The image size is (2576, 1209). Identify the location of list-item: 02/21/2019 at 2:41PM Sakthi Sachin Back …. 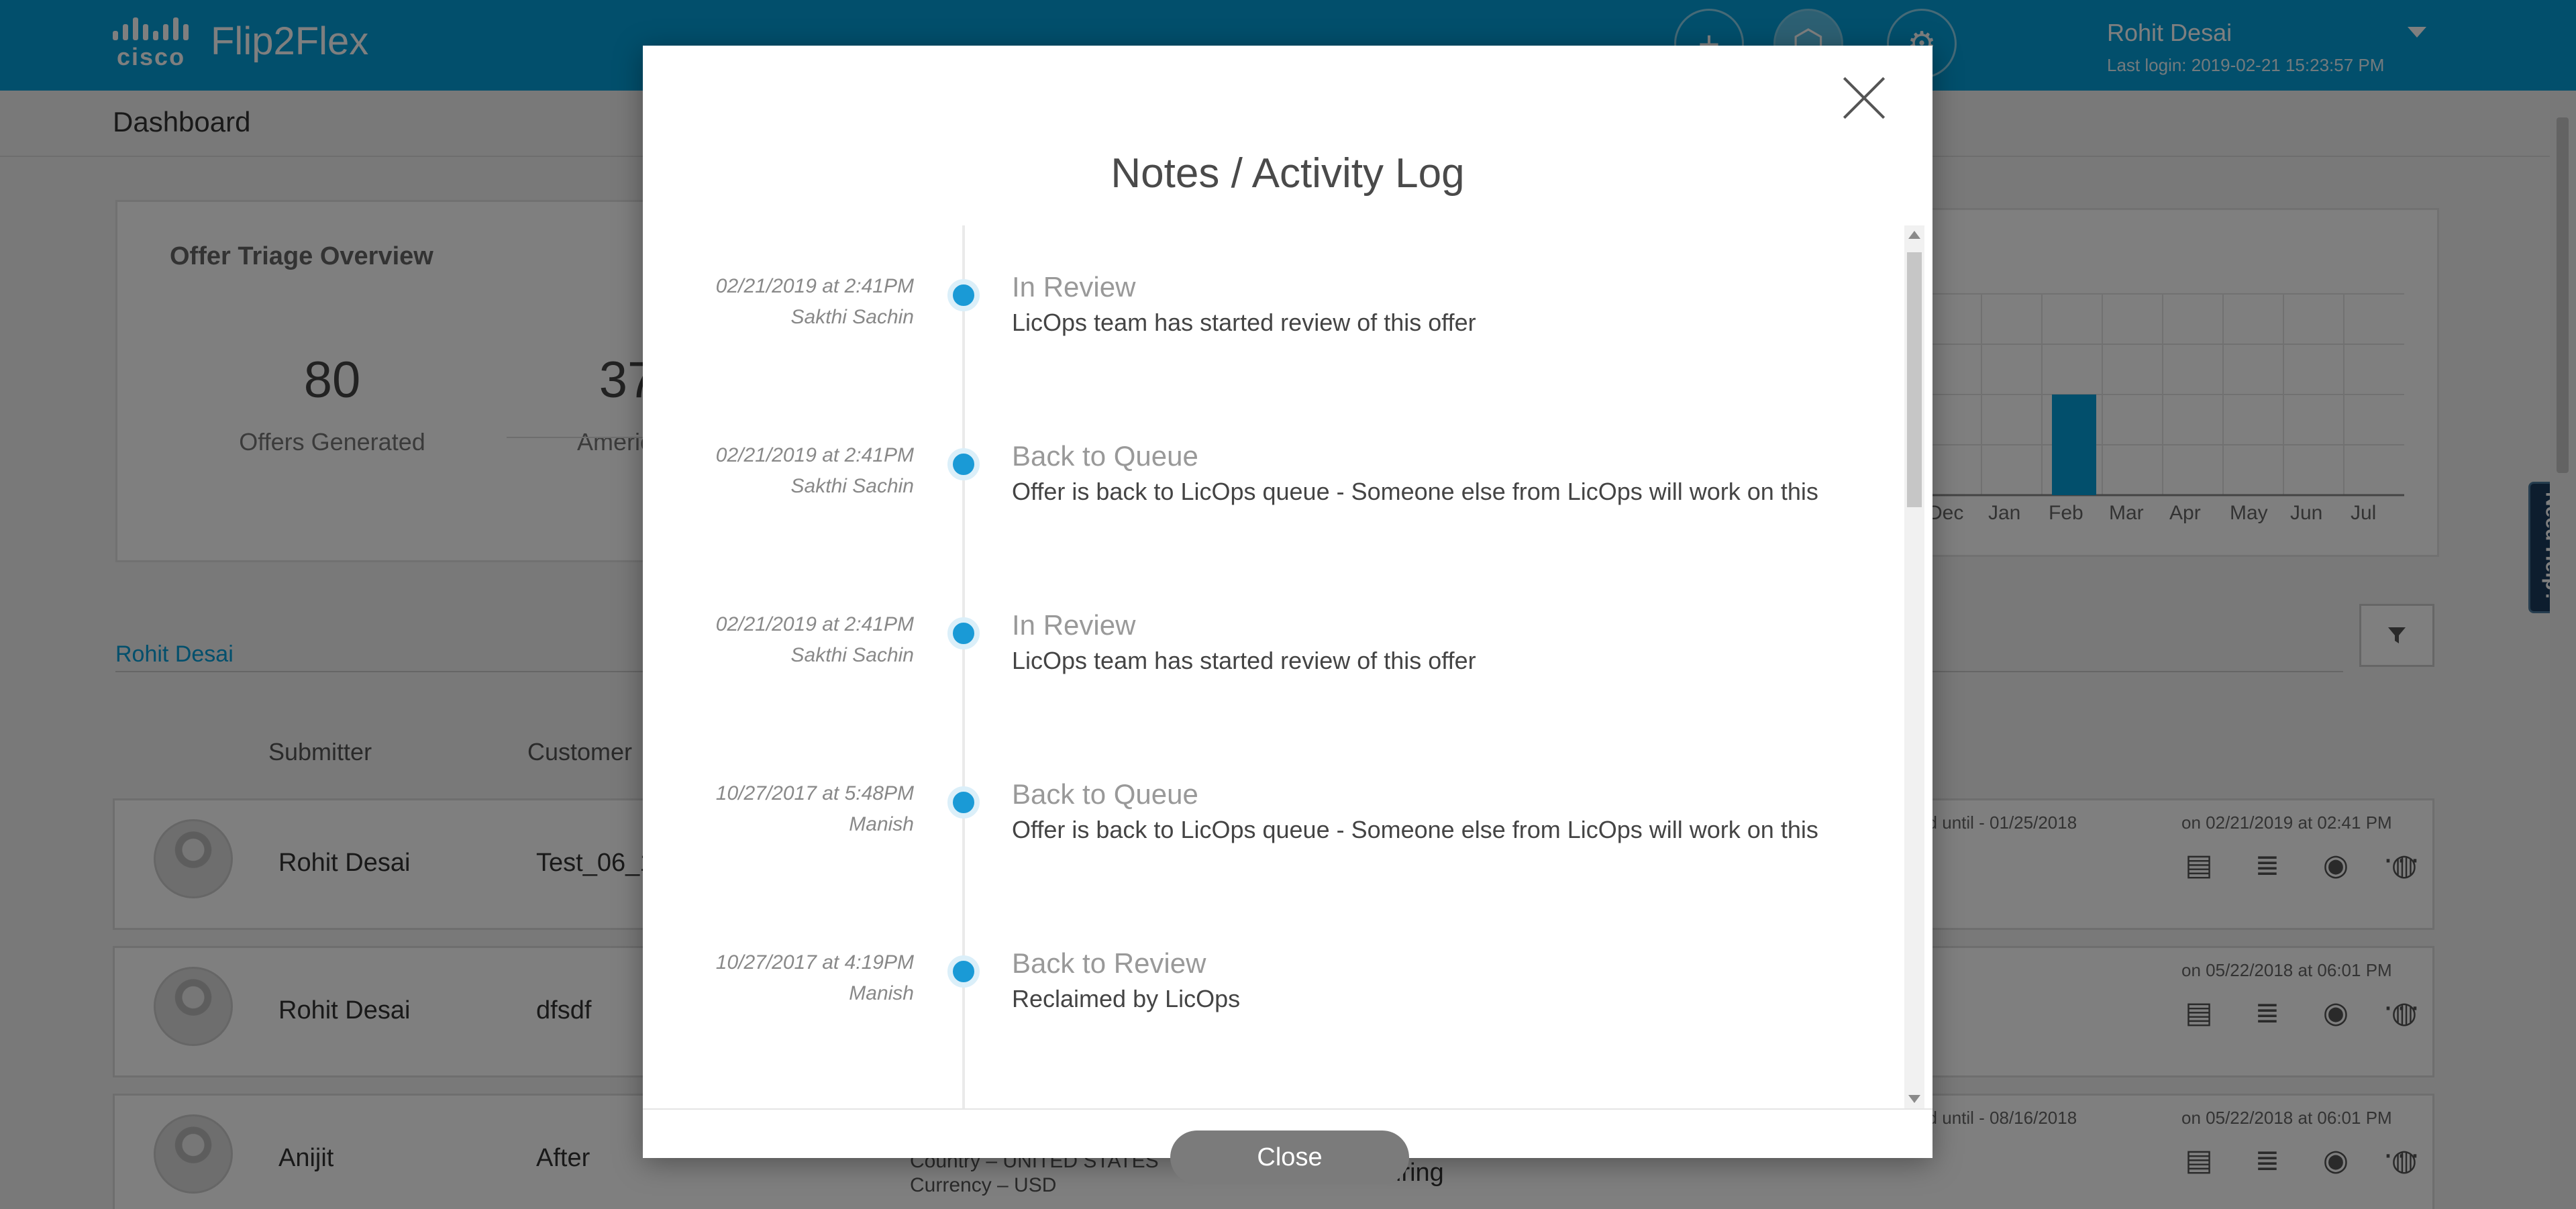
(1273, 462).